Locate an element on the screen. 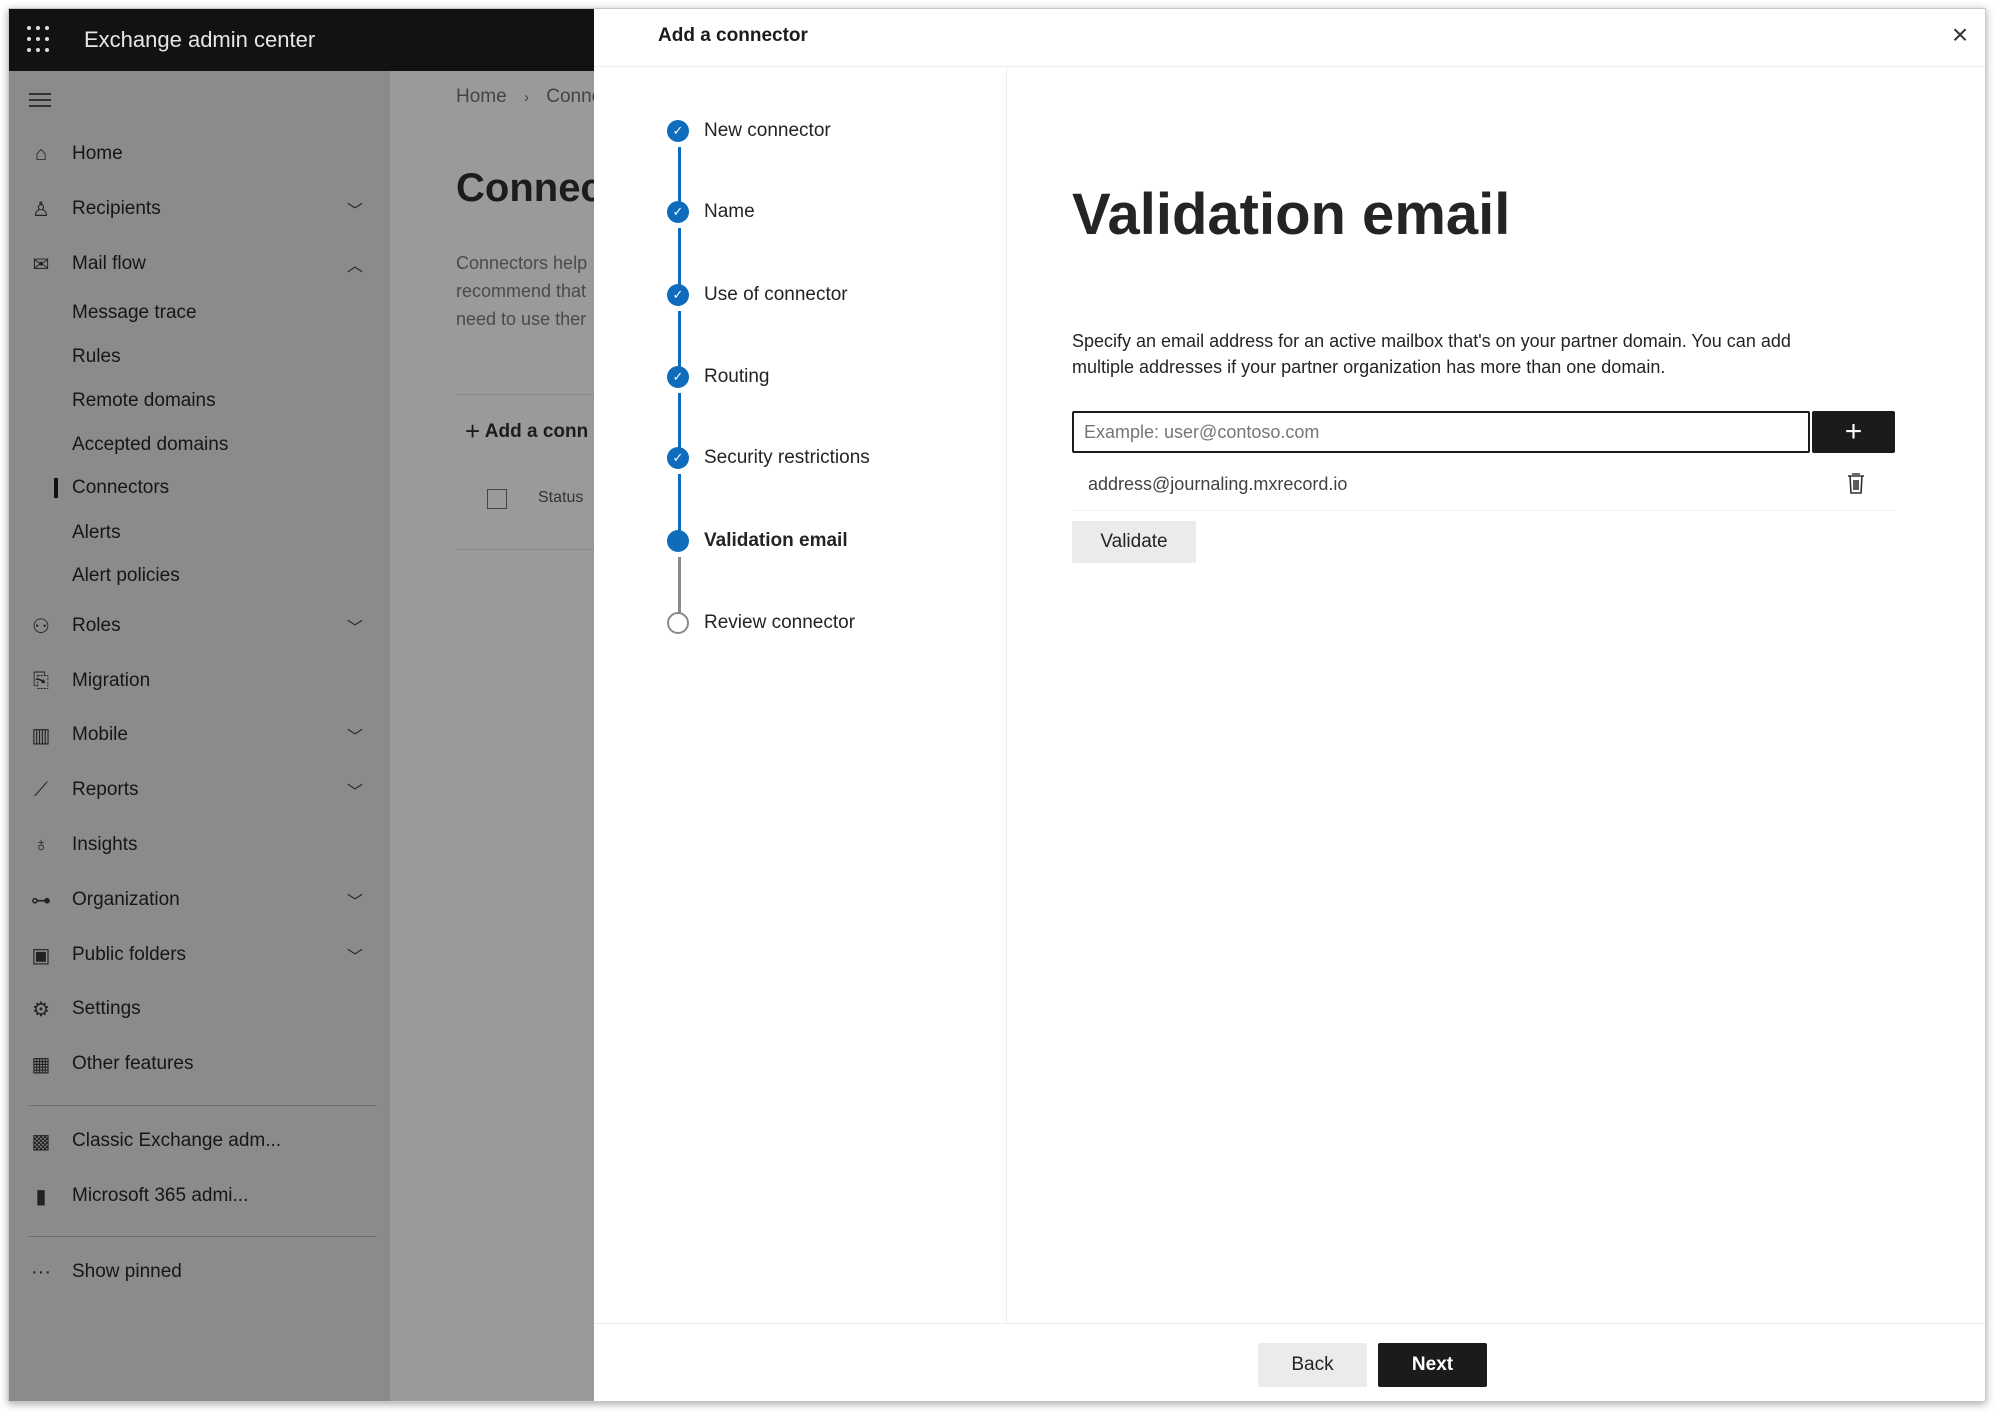  sidebar-item-message-trace: Message trace is located at coordinates (199, 313).